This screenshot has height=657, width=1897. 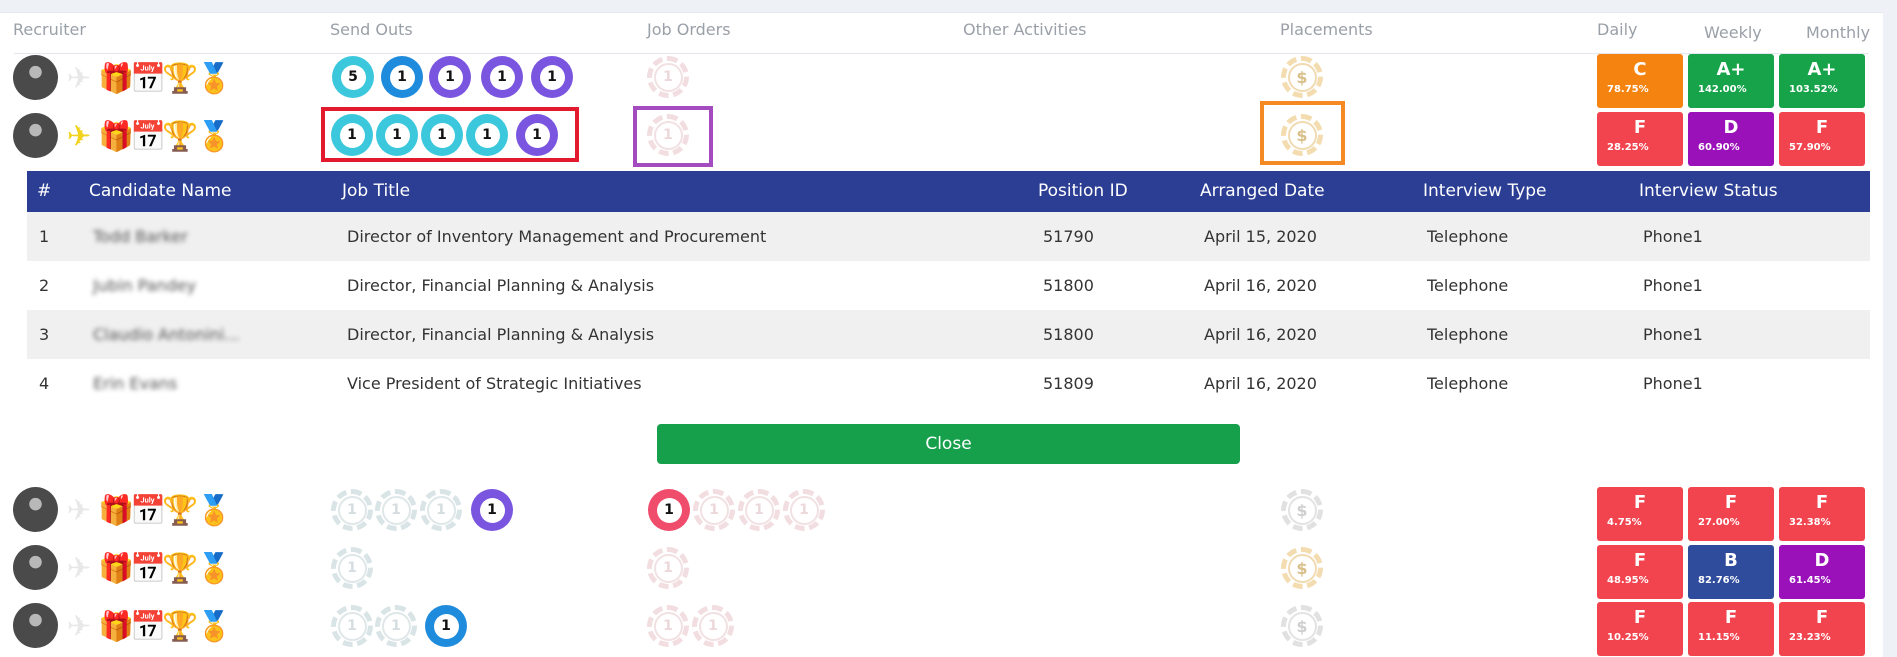 I want to click on candidate-name: Todd Barker, so click(x=140, y=236).